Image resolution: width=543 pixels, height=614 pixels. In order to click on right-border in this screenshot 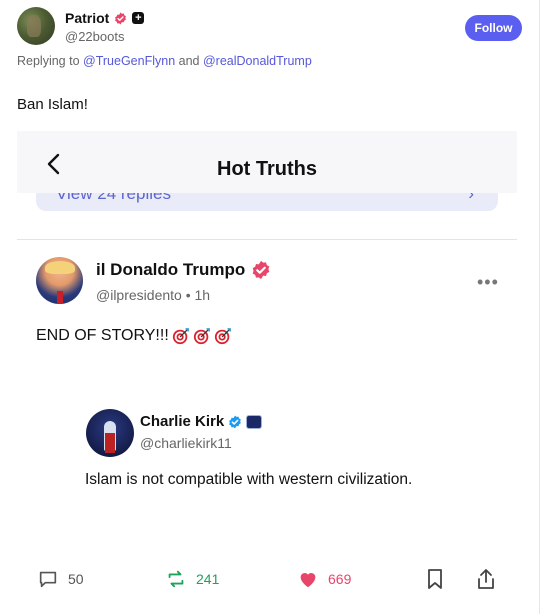, I will do `click(539, 307)`.